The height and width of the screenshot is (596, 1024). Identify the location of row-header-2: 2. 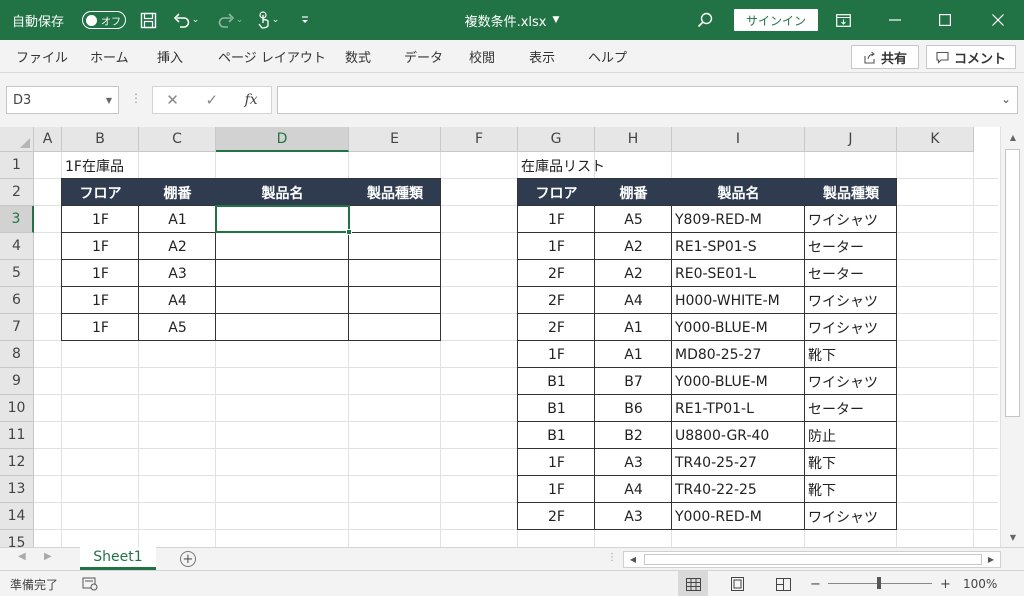
(17, 192).